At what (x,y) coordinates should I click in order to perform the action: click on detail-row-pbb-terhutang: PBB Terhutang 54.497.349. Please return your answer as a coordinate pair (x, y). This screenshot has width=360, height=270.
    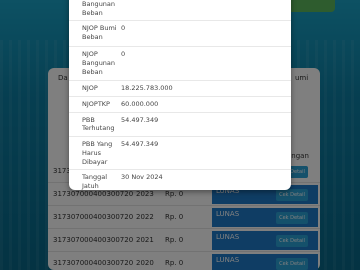
    Looking at the image, I should click on (180, 125).